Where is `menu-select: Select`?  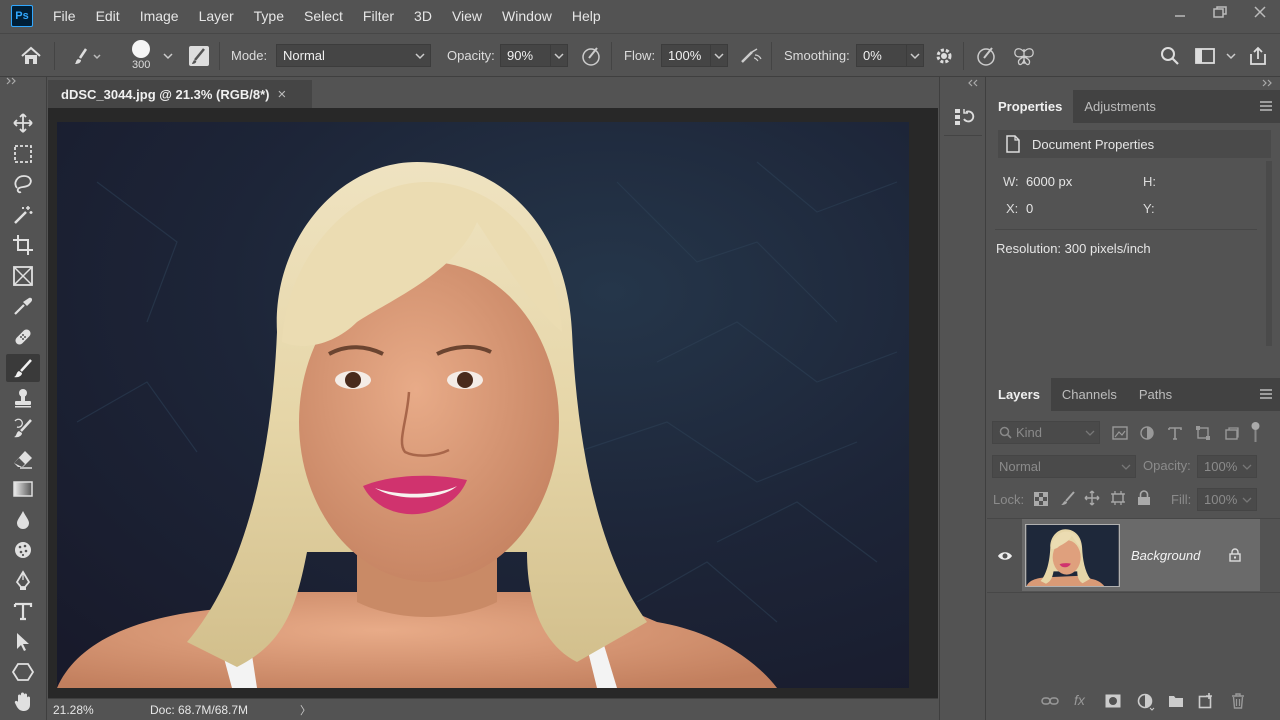
menu-select: Select is located at coordinates (323, 16).